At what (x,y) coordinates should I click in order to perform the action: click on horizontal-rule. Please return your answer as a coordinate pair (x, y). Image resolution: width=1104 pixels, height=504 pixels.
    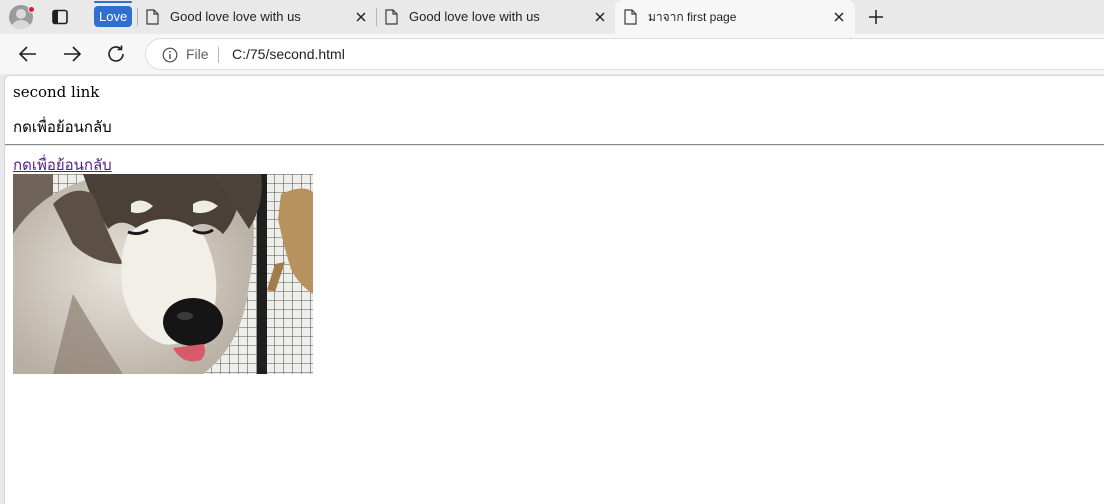
    Looking at the image, I should click on (554, 145).